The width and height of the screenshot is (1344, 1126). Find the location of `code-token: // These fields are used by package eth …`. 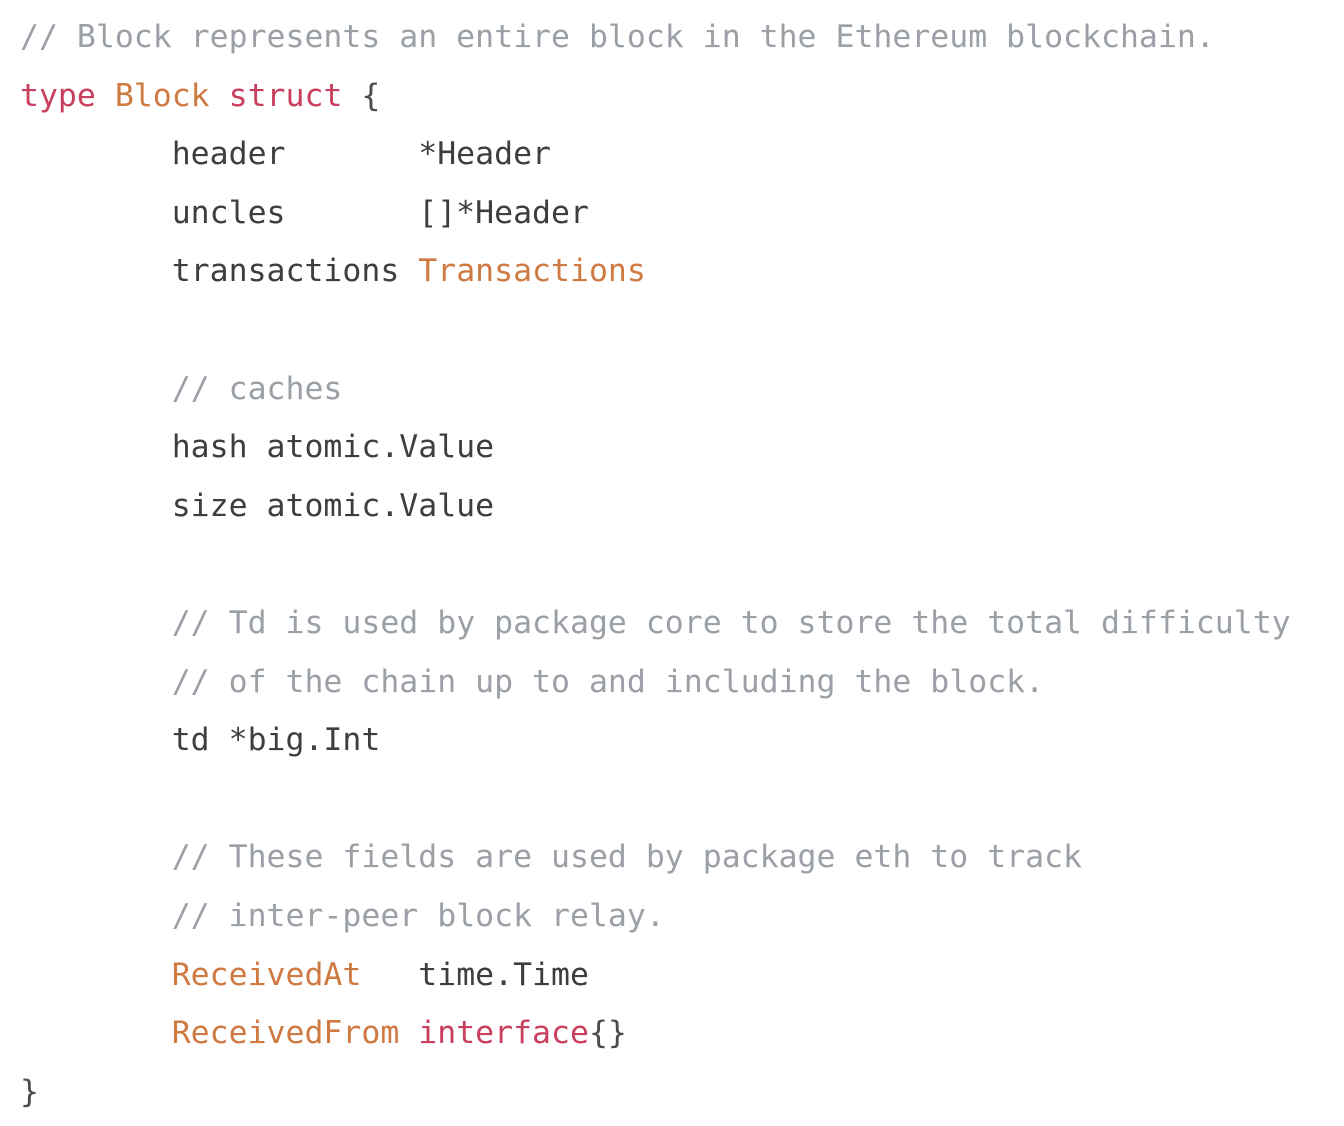

code-token: // These fields are used by package eth … is located at coordinates (627, 857).